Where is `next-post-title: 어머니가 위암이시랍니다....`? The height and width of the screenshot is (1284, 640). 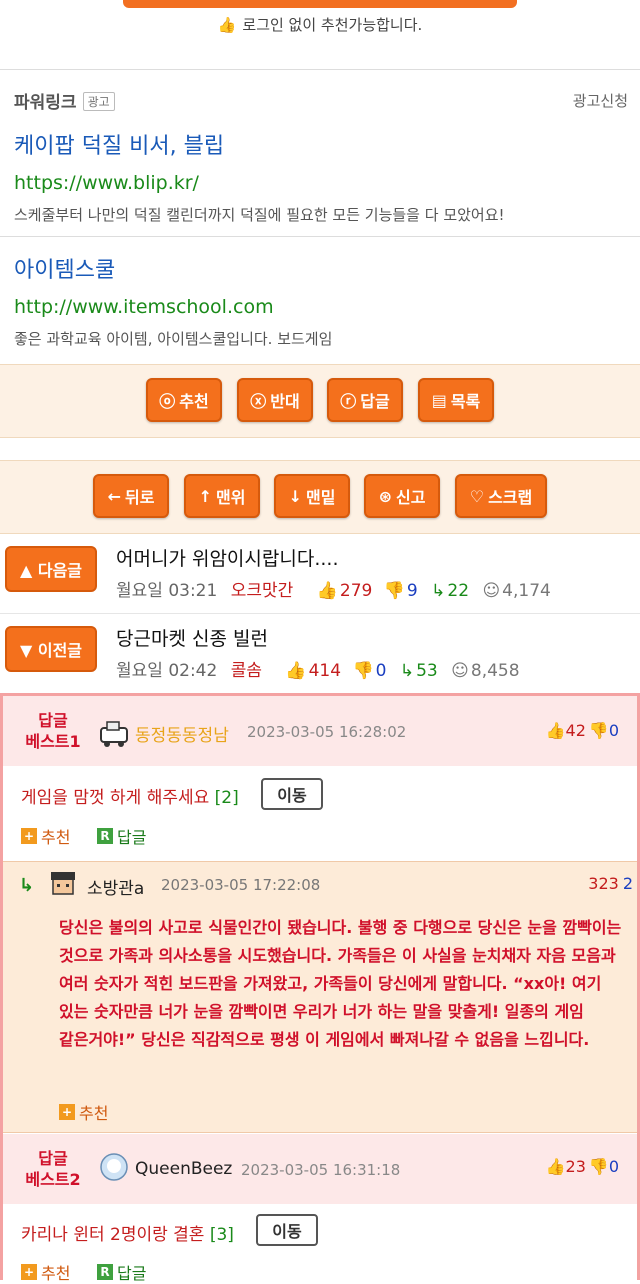
next-post-title: 어머니가 위암이시랍니다.... is located at coordinates (227, 557).